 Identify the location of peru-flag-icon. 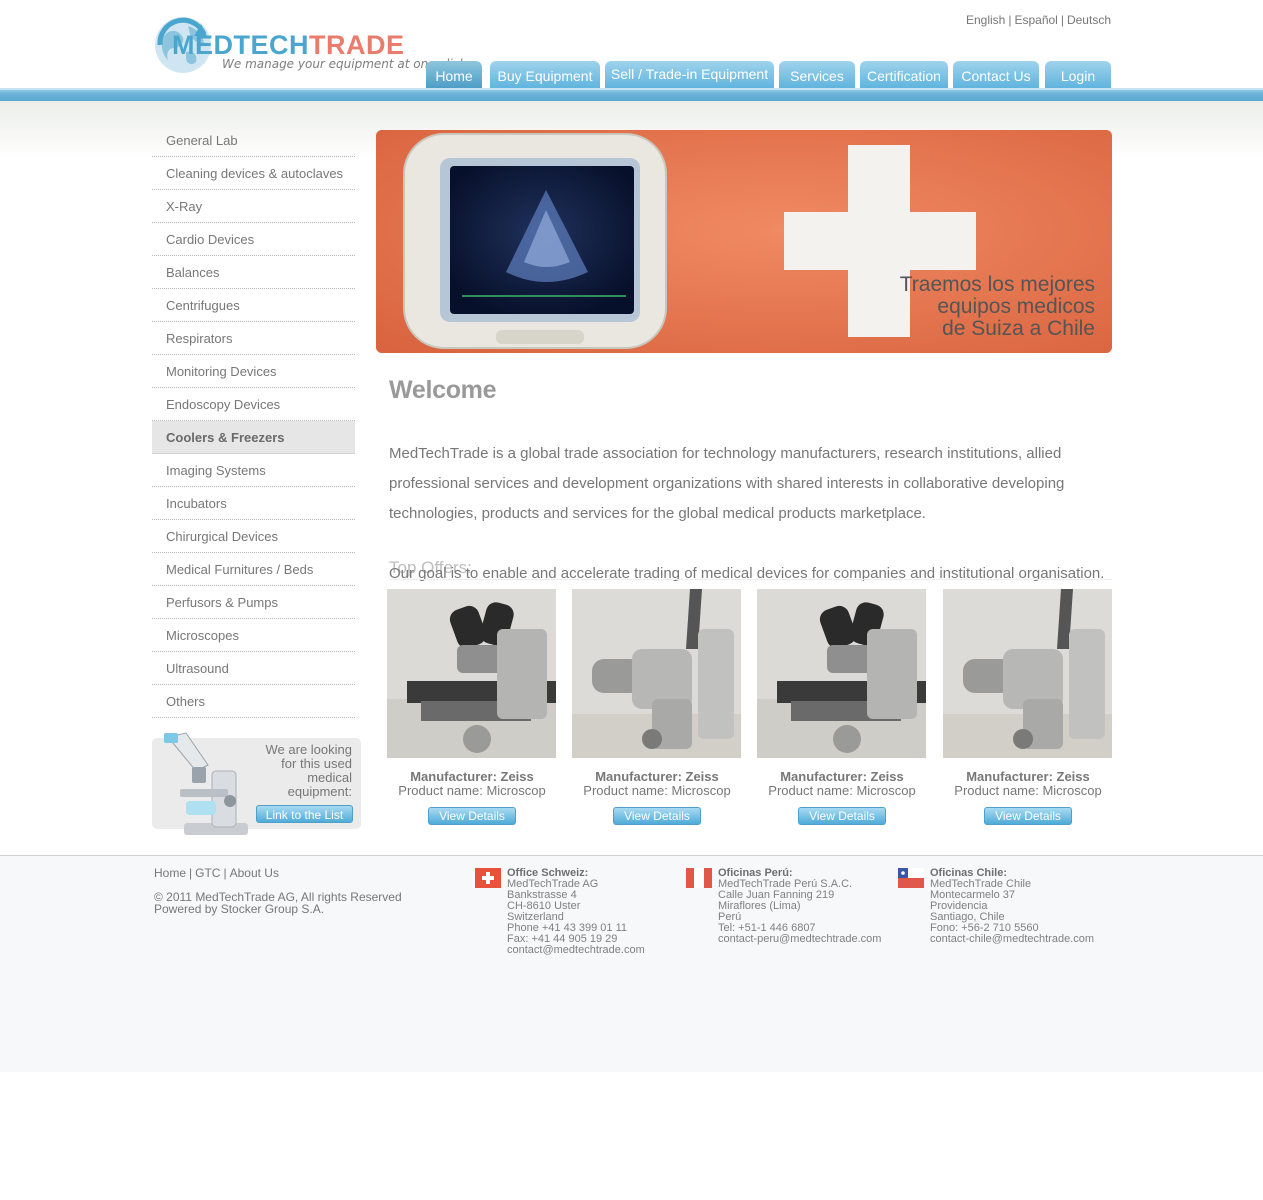
(699, 878).